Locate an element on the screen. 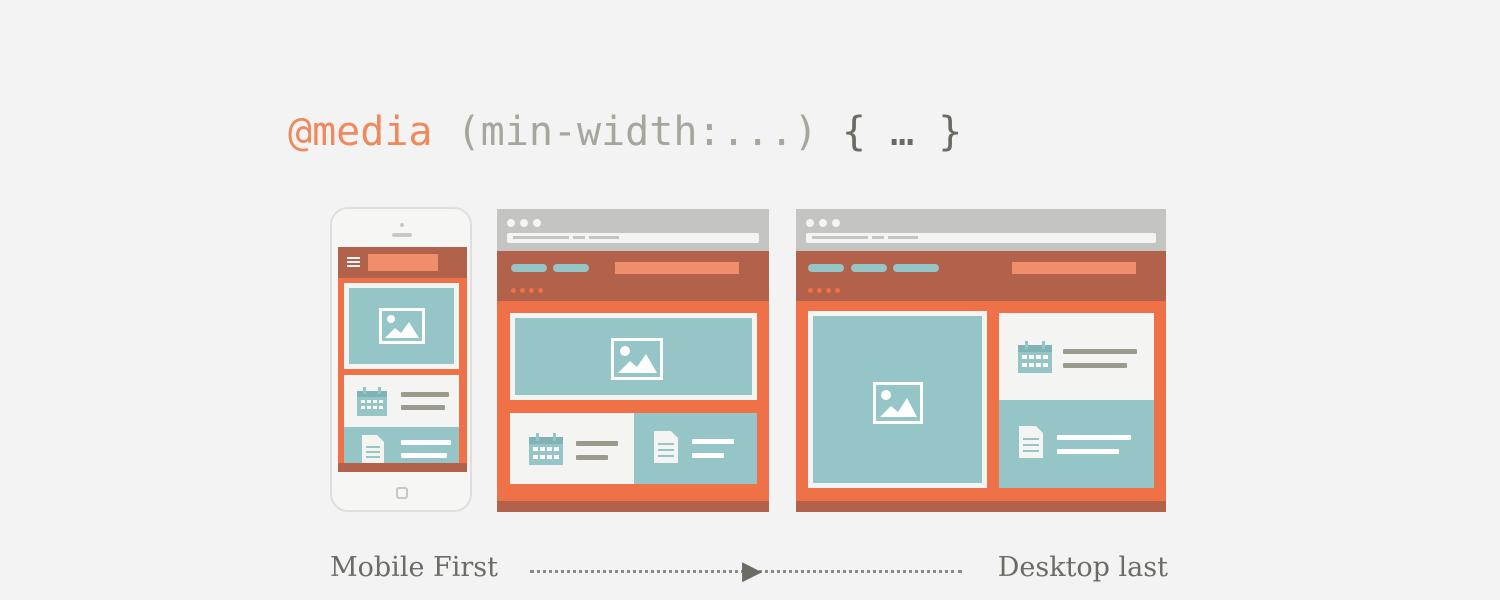 The width and height of the screenshot is (1500, 600). tablet-hero-card is located at coordinates (633, 356).